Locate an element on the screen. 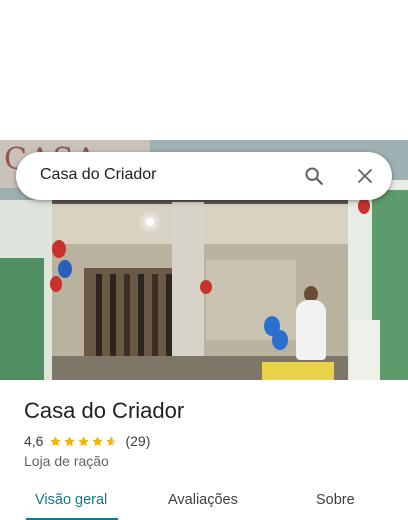 The image size is (408, 520). storefront-wall-left-green is located at coordinates (22, 319).